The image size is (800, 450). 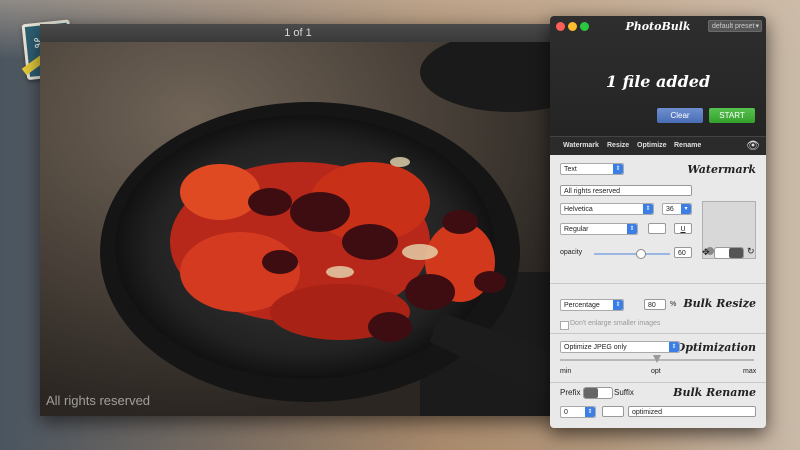 What do you see at coordinates (729, 253) in the screenshot?
I see `tile-toggle` at bounding box center [729, 253].